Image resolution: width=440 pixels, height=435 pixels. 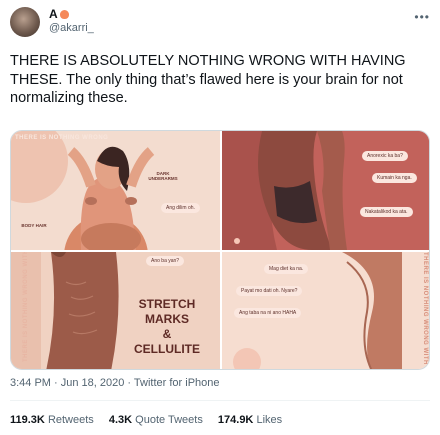 What do you see at coordinates (27, 420) in the screenshot?
I see `retweets-count: 119.3K` at bounding box center [27, 420].